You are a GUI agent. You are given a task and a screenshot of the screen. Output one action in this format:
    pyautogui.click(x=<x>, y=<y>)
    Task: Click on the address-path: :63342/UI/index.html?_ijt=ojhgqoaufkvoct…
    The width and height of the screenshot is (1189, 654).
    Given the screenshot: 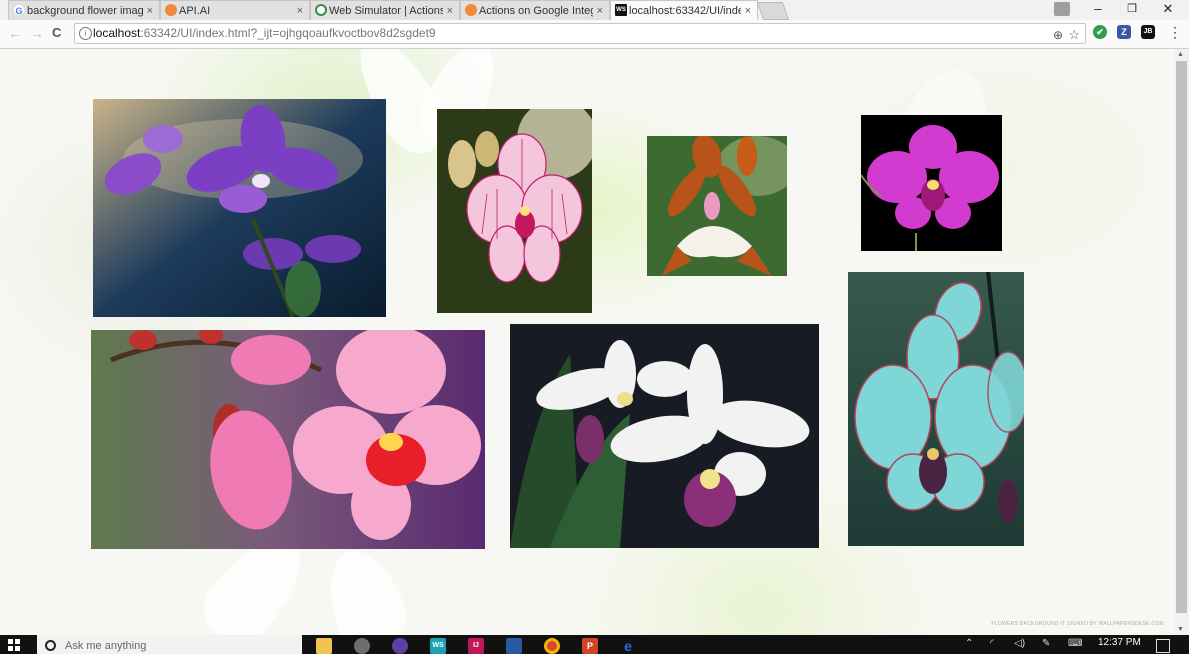 What is the action you would take?
    pyautogui.click(x=288, y=33)
    